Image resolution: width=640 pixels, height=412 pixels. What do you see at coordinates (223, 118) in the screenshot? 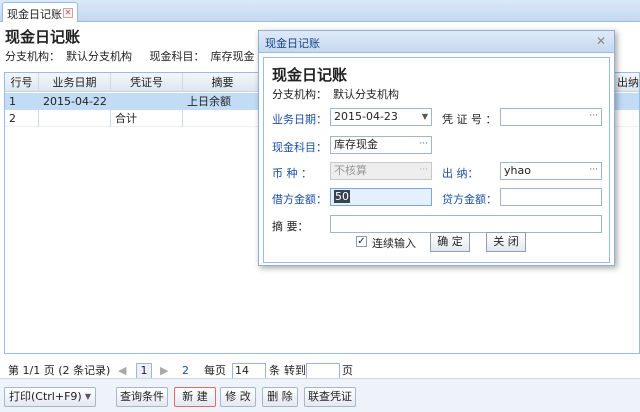
I see `row-summary` at bounding box center [223, 118].